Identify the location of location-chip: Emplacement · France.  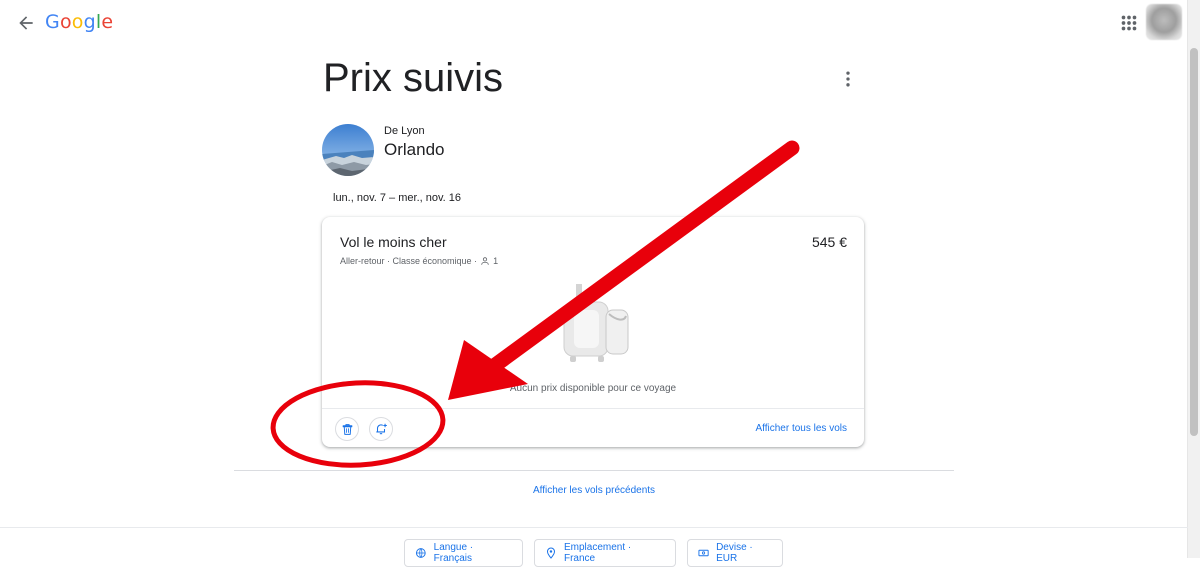
(605, 553).